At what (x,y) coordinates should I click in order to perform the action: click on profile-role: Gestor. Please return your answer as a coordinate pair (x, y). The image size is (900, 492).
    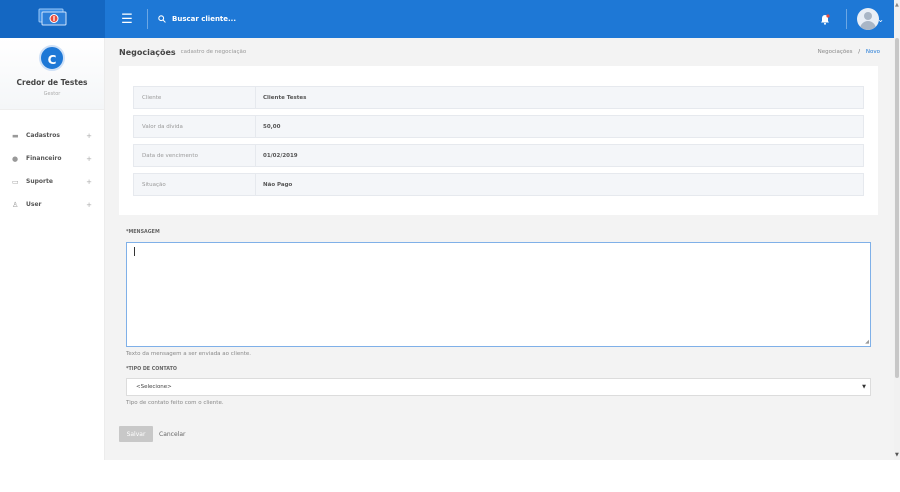
    Looking at the image, I should click on (52, 94).